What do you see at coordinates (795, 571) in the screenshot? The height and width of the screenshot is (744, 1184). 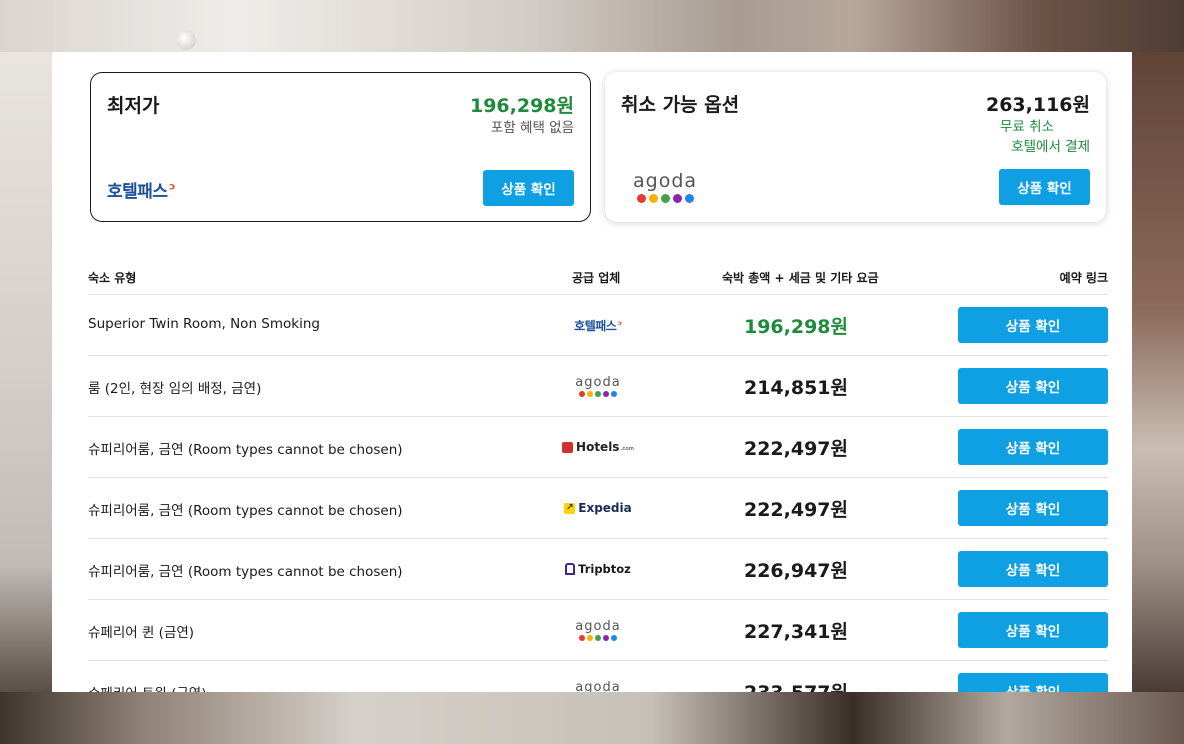 I see `room-price: 226,947원` at bounding box center [795, 571].